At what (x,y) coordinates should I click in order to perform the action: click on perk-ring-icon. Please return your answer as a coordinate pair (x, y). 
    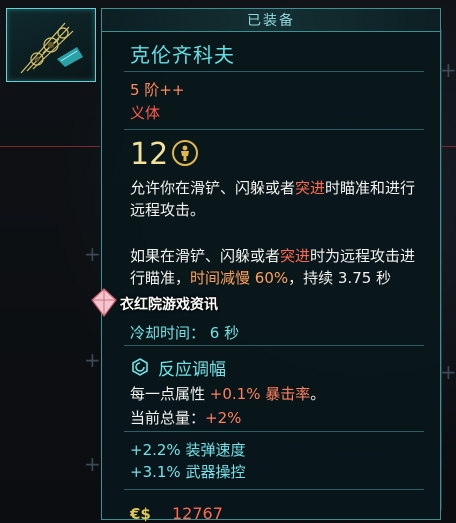
    Looking at the image, I should click on (140, 367).